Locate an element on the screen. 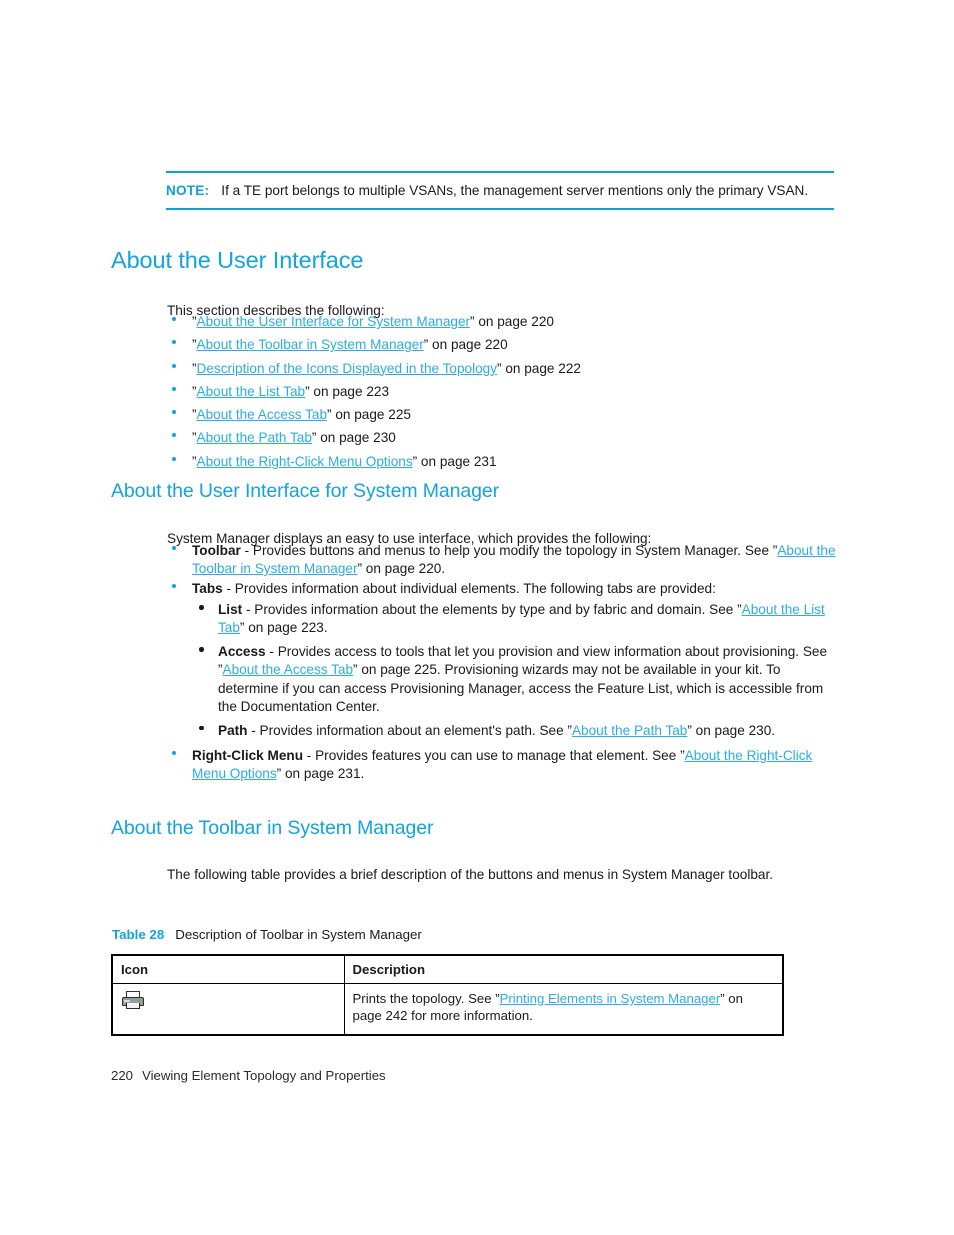  page-reference: on page 225 is located at coordinates (371, 415).